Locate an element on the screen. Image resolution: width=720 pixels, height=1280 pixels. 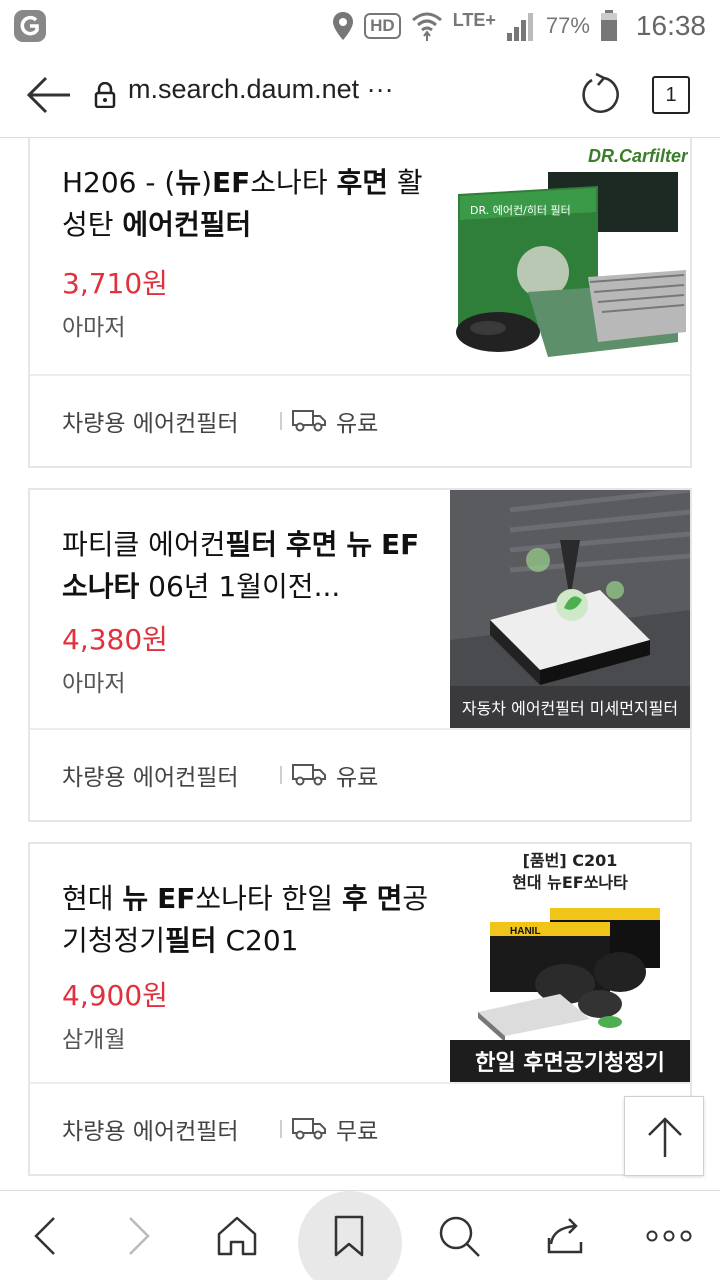
back-arrow-icon is located at coordinates (49, 95).